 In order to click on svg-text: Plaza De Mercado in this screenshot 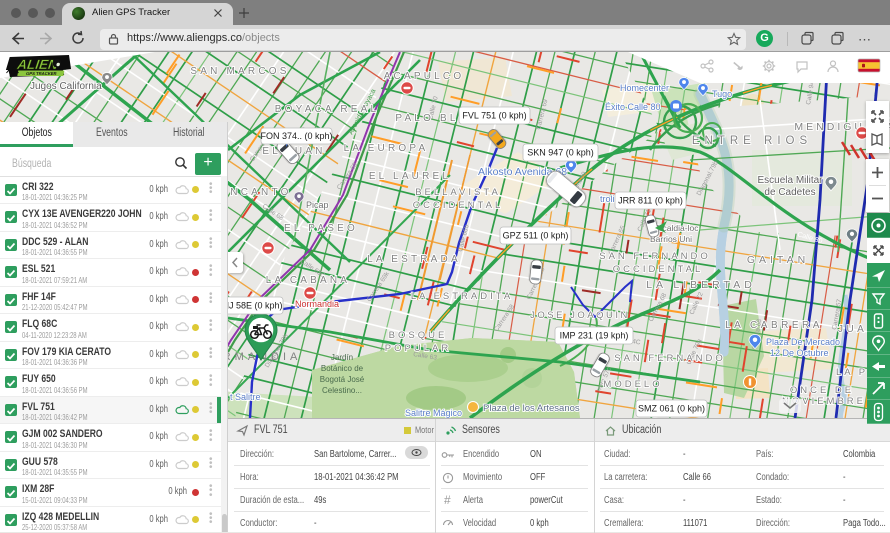, I will do `click(803, 342)`.